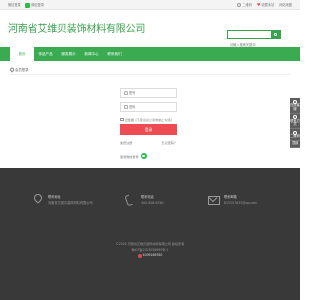  Describe the element at coordinates (148, 142) in the screenshot. I see `account-links: 免费注册 忘记密码？` at that location.